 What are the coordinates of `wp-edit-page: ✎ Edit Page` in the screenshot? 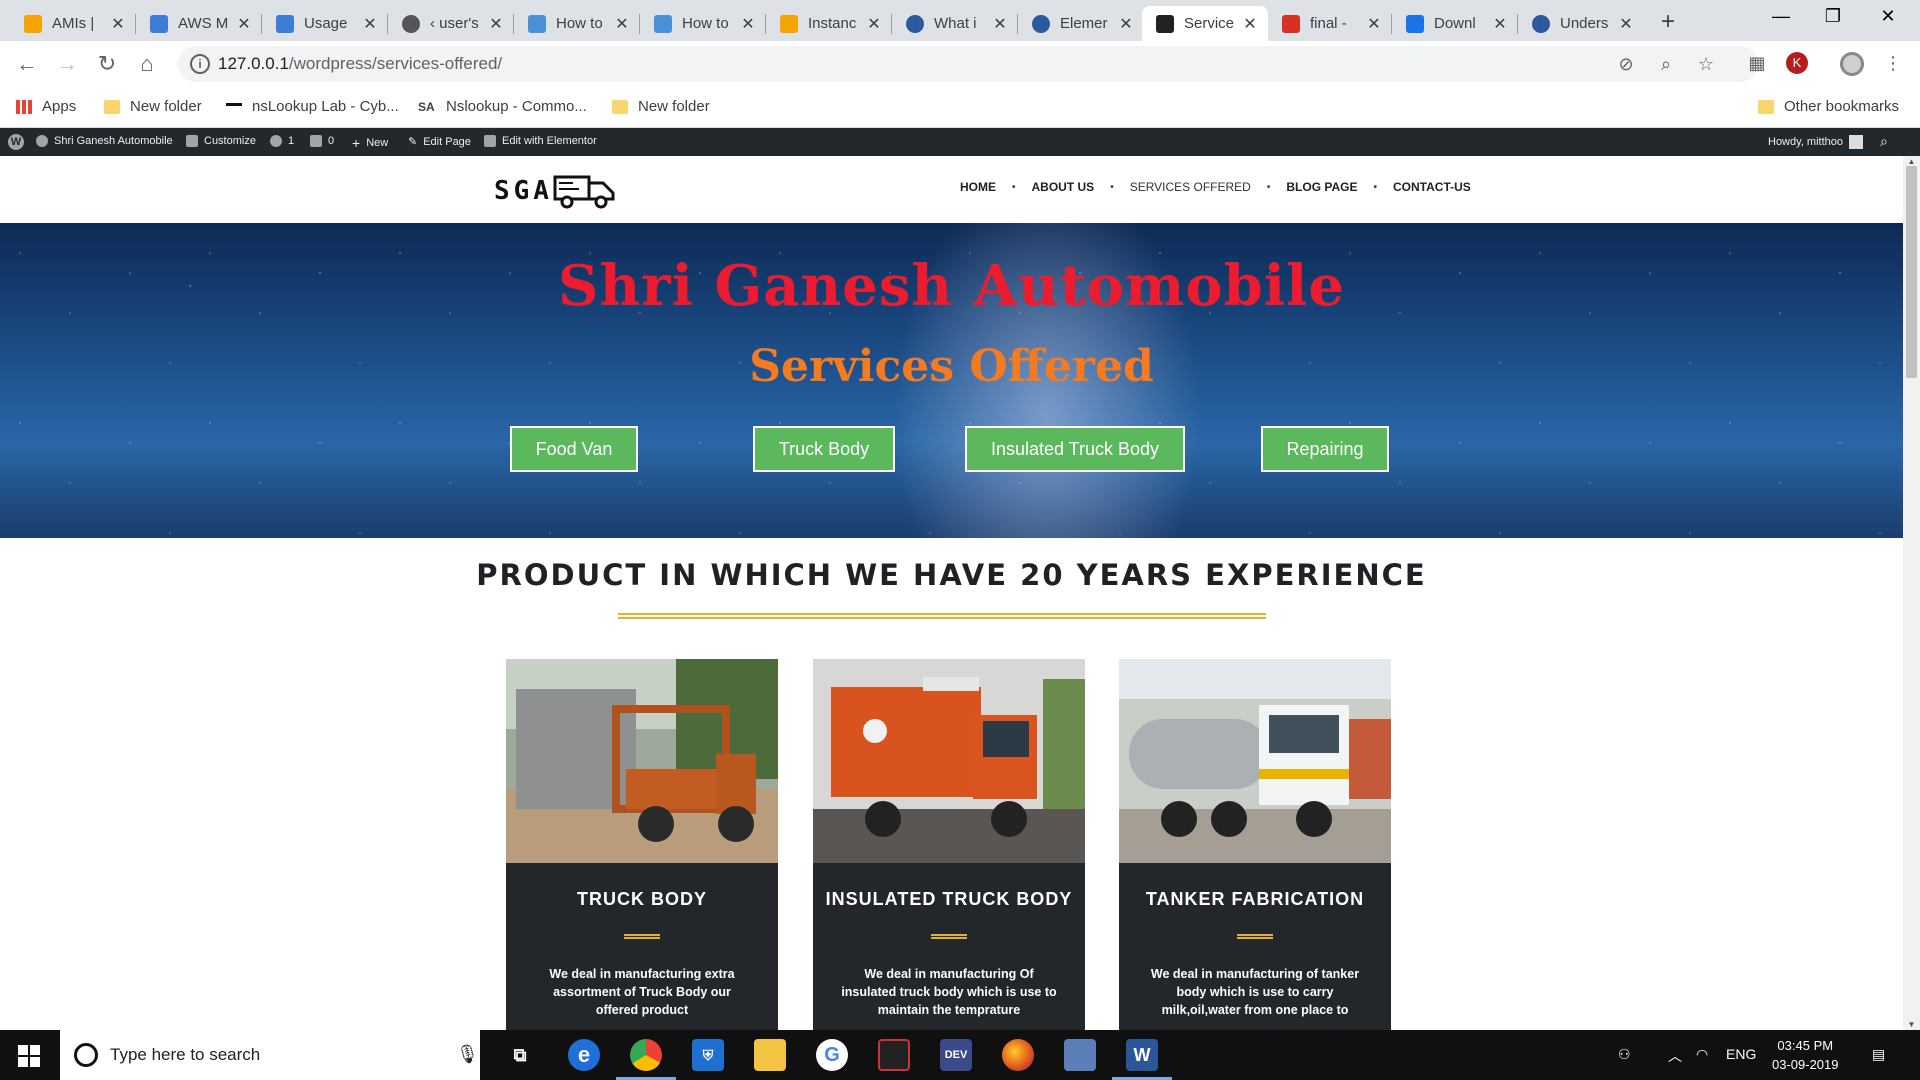 It's located at (439, 142).